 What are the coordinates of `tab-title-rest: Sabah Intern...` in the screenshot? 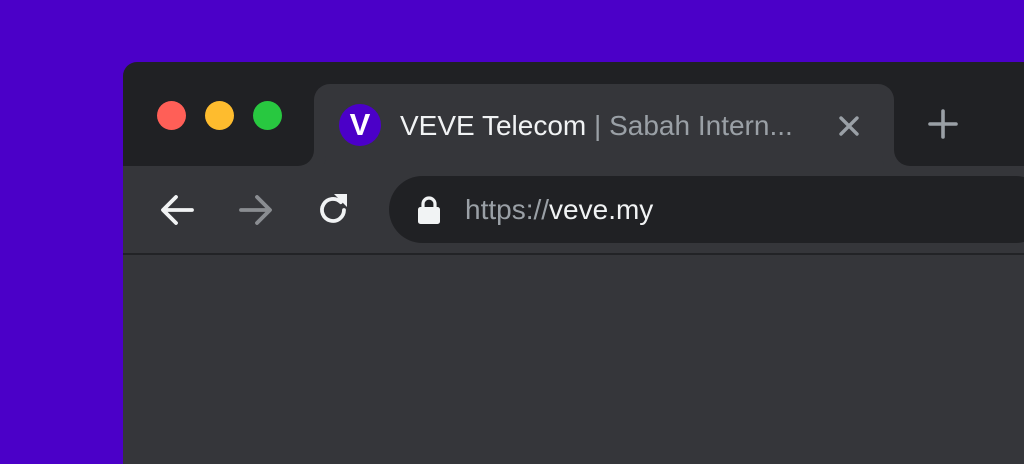 It's located at (701, 125).